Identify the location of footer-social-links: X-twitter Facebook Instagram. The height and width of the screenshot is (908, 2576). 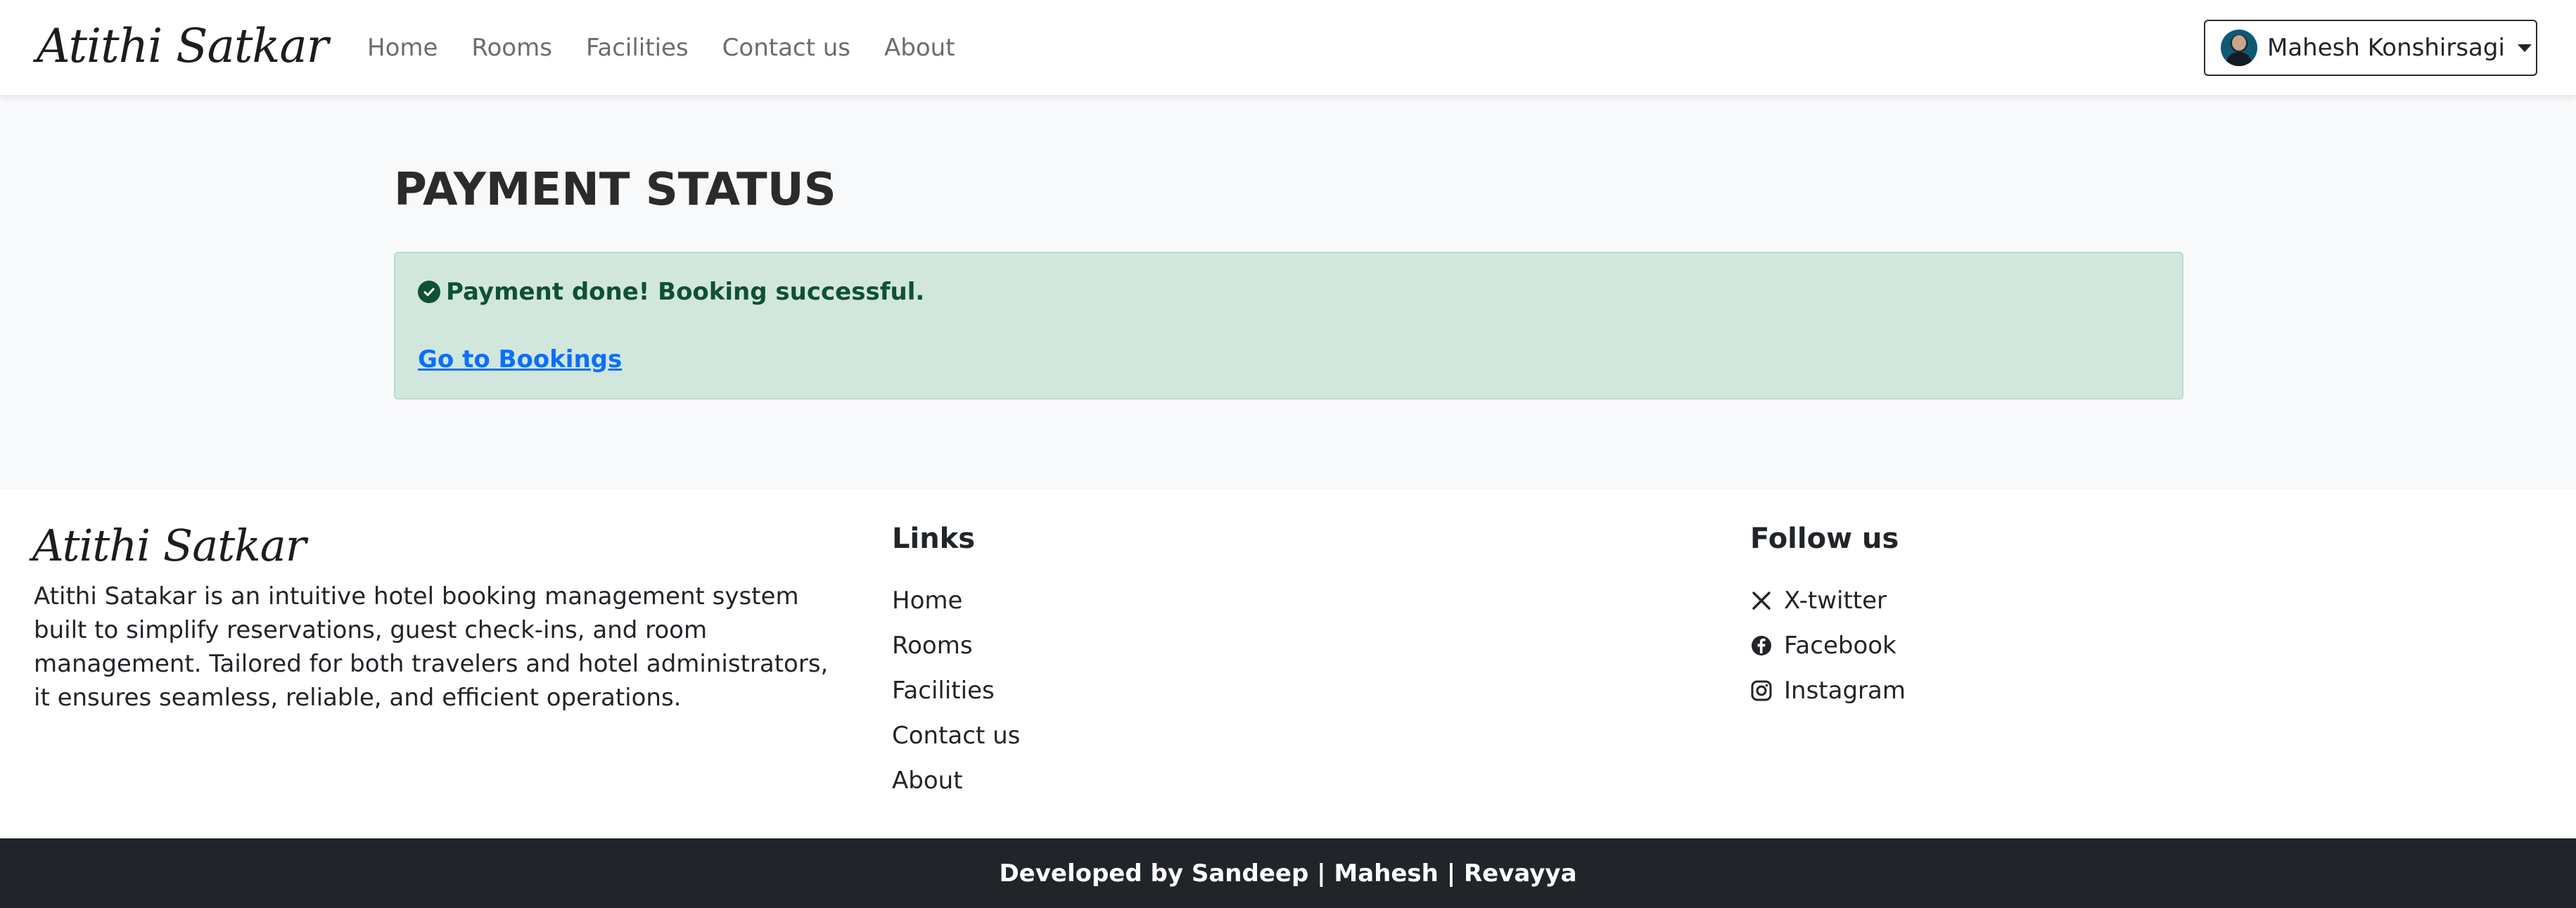
(1828, 645).